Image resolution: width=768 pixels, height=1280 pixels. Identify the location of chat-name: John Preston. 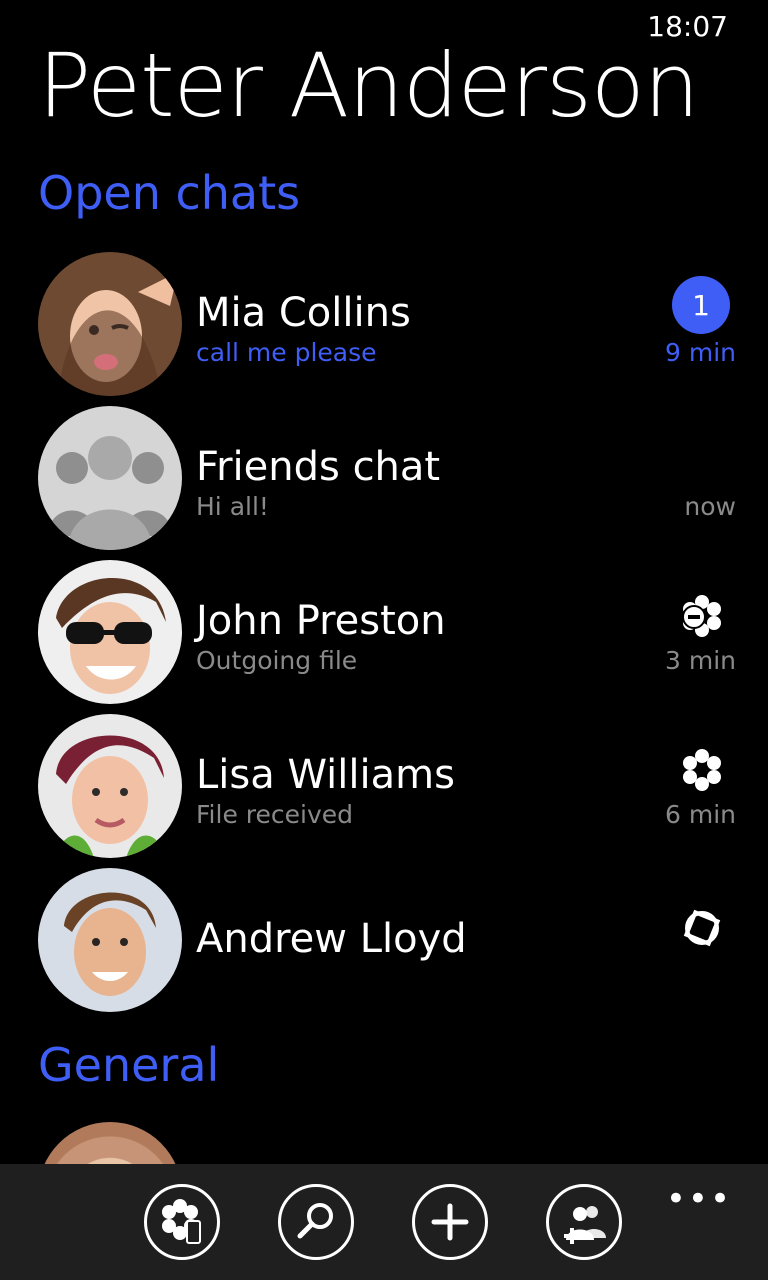
(321, 621).